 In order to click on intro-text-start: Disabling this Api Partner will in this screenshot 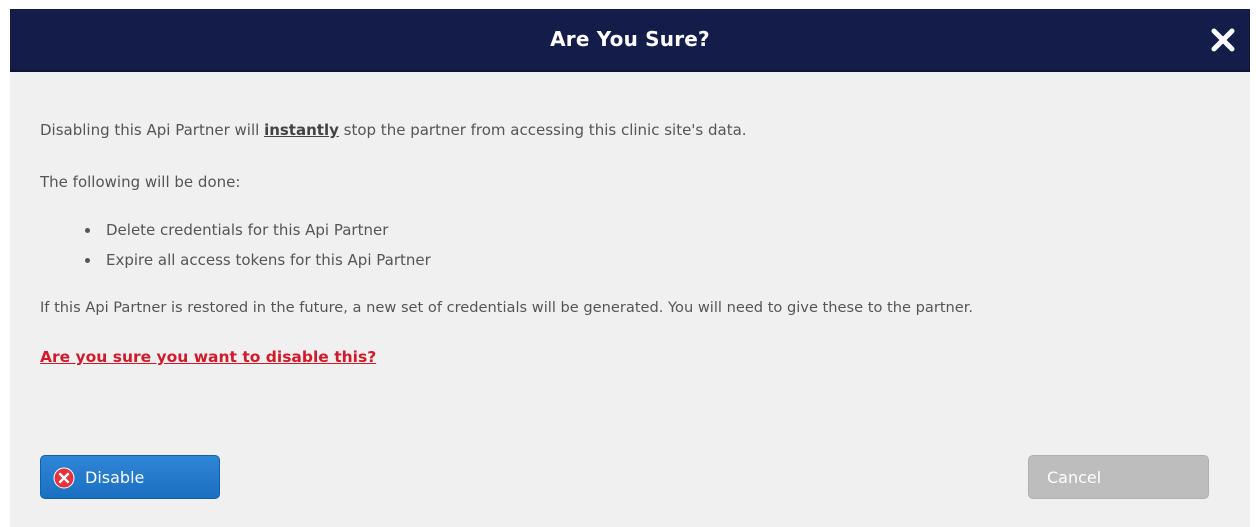, I will do `click(152, 130)`.